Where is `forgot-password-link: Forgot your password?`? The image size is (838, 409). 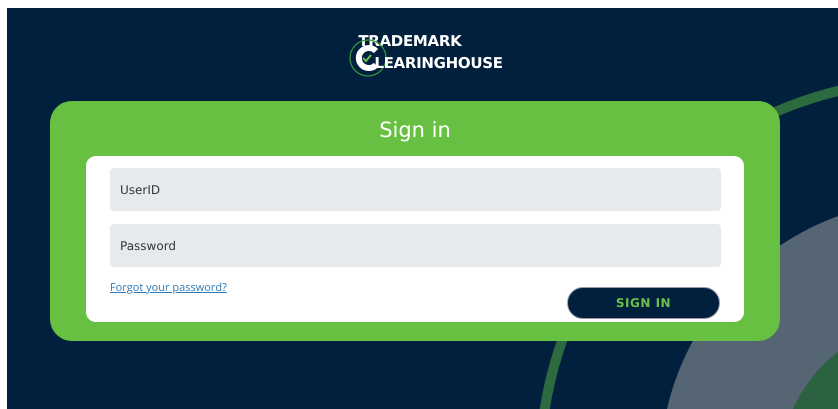 forgot-password-link: Forgot your password? is located at coordinates (168, 287).